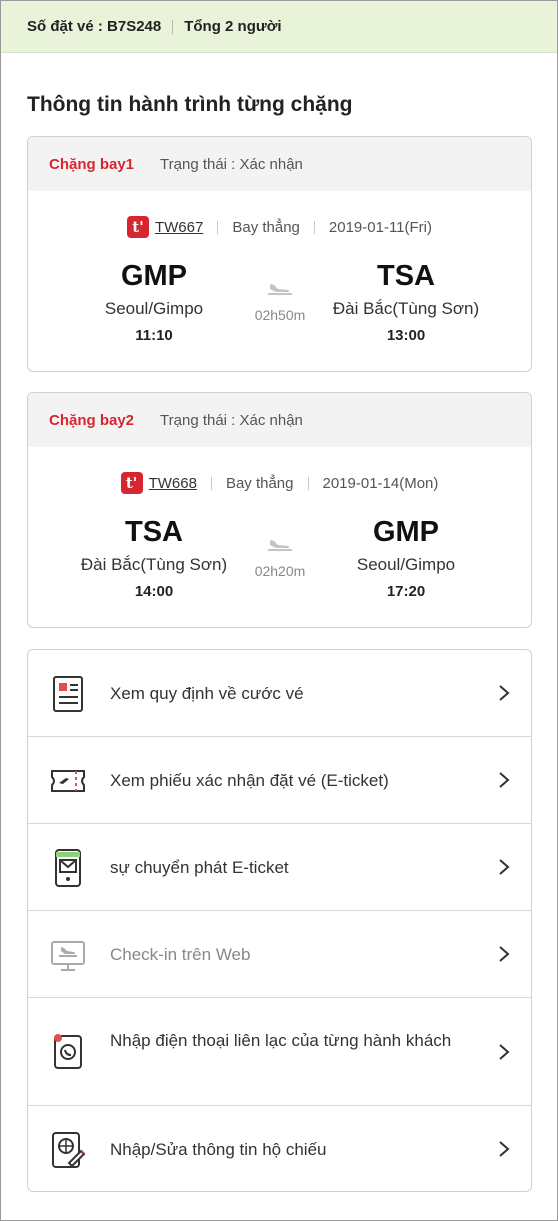 The image size is (558, 1221). What do you see at coordinates (154, 532) in the screenshot?
I see `departure-code: TSA` at bounding box center [154, 532].